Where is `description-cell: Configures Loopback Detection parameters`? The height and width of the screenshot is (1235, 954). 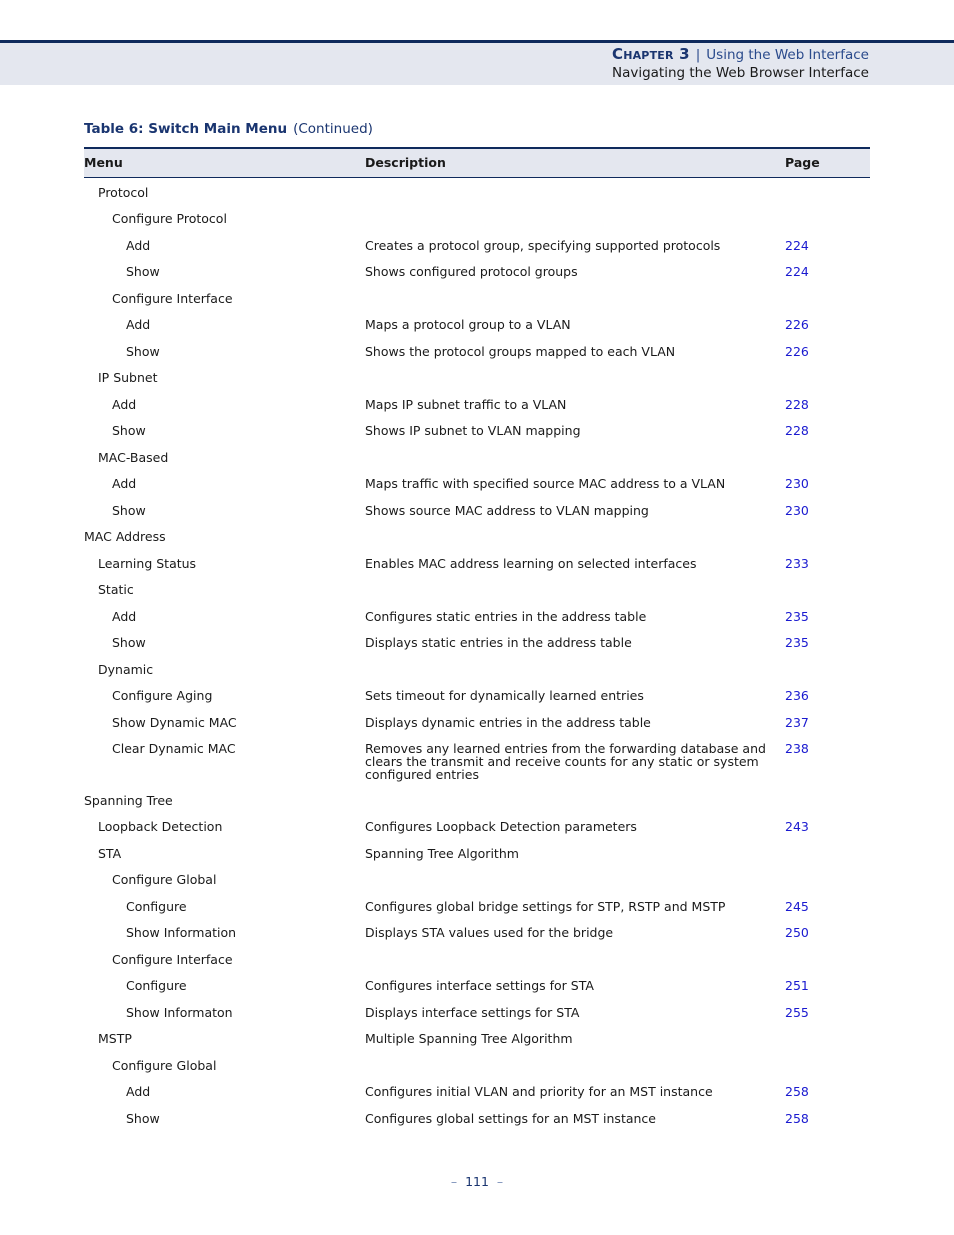
description-cell: Configures Loopback Detection parameters is located at coordinates (501, 826).